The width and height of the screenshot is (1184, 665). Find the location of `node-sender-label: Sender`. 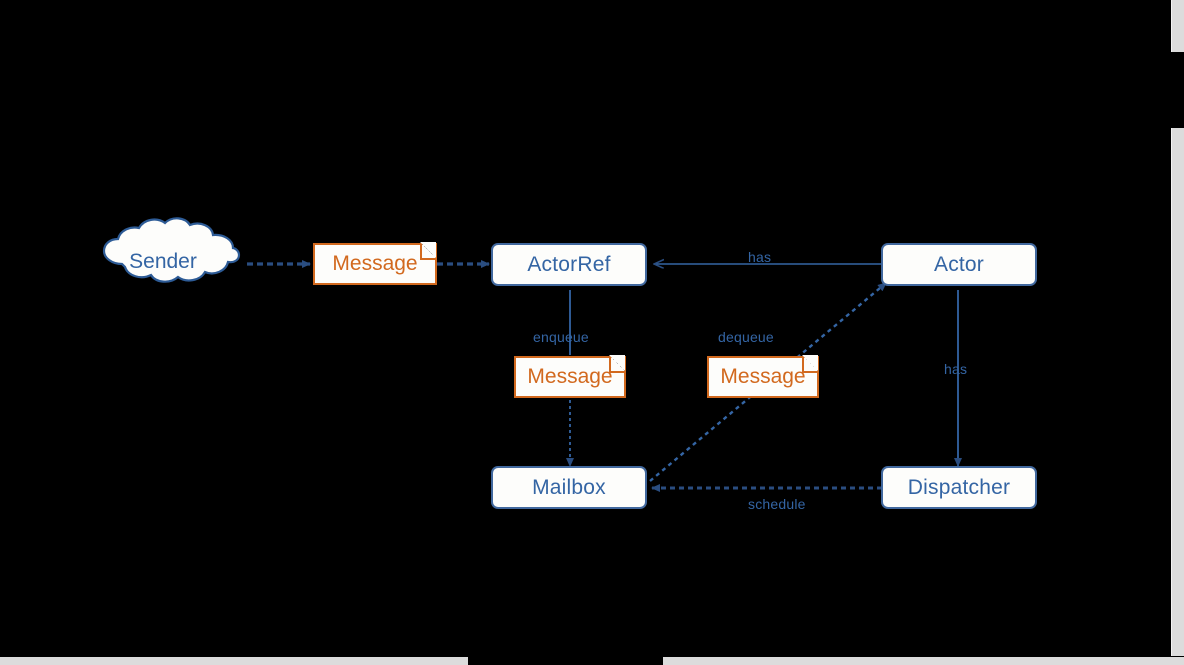

node-sender-label: Sender is located at coordinates (163, 261).